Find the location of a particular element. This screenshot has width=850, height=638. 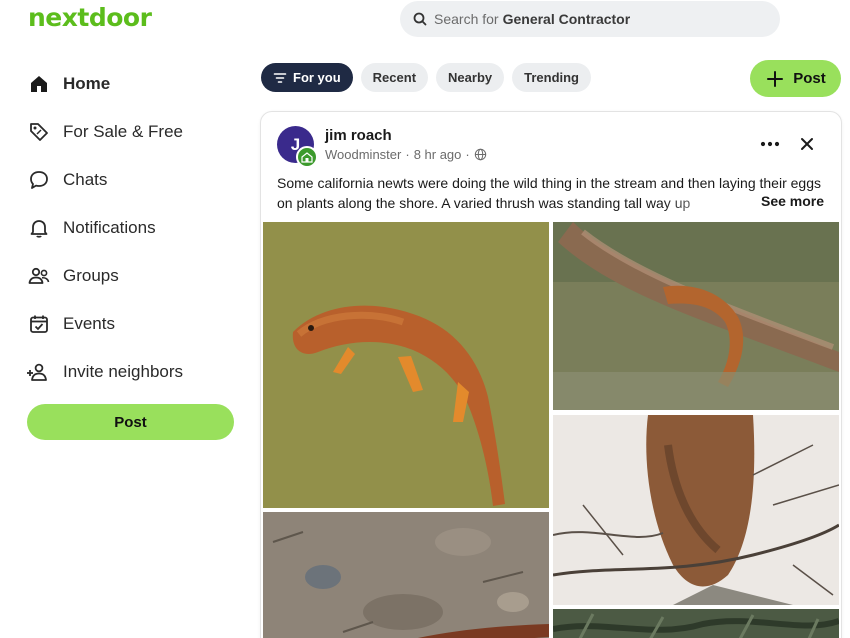

calendar-icon is located at coordinates (39, 324).